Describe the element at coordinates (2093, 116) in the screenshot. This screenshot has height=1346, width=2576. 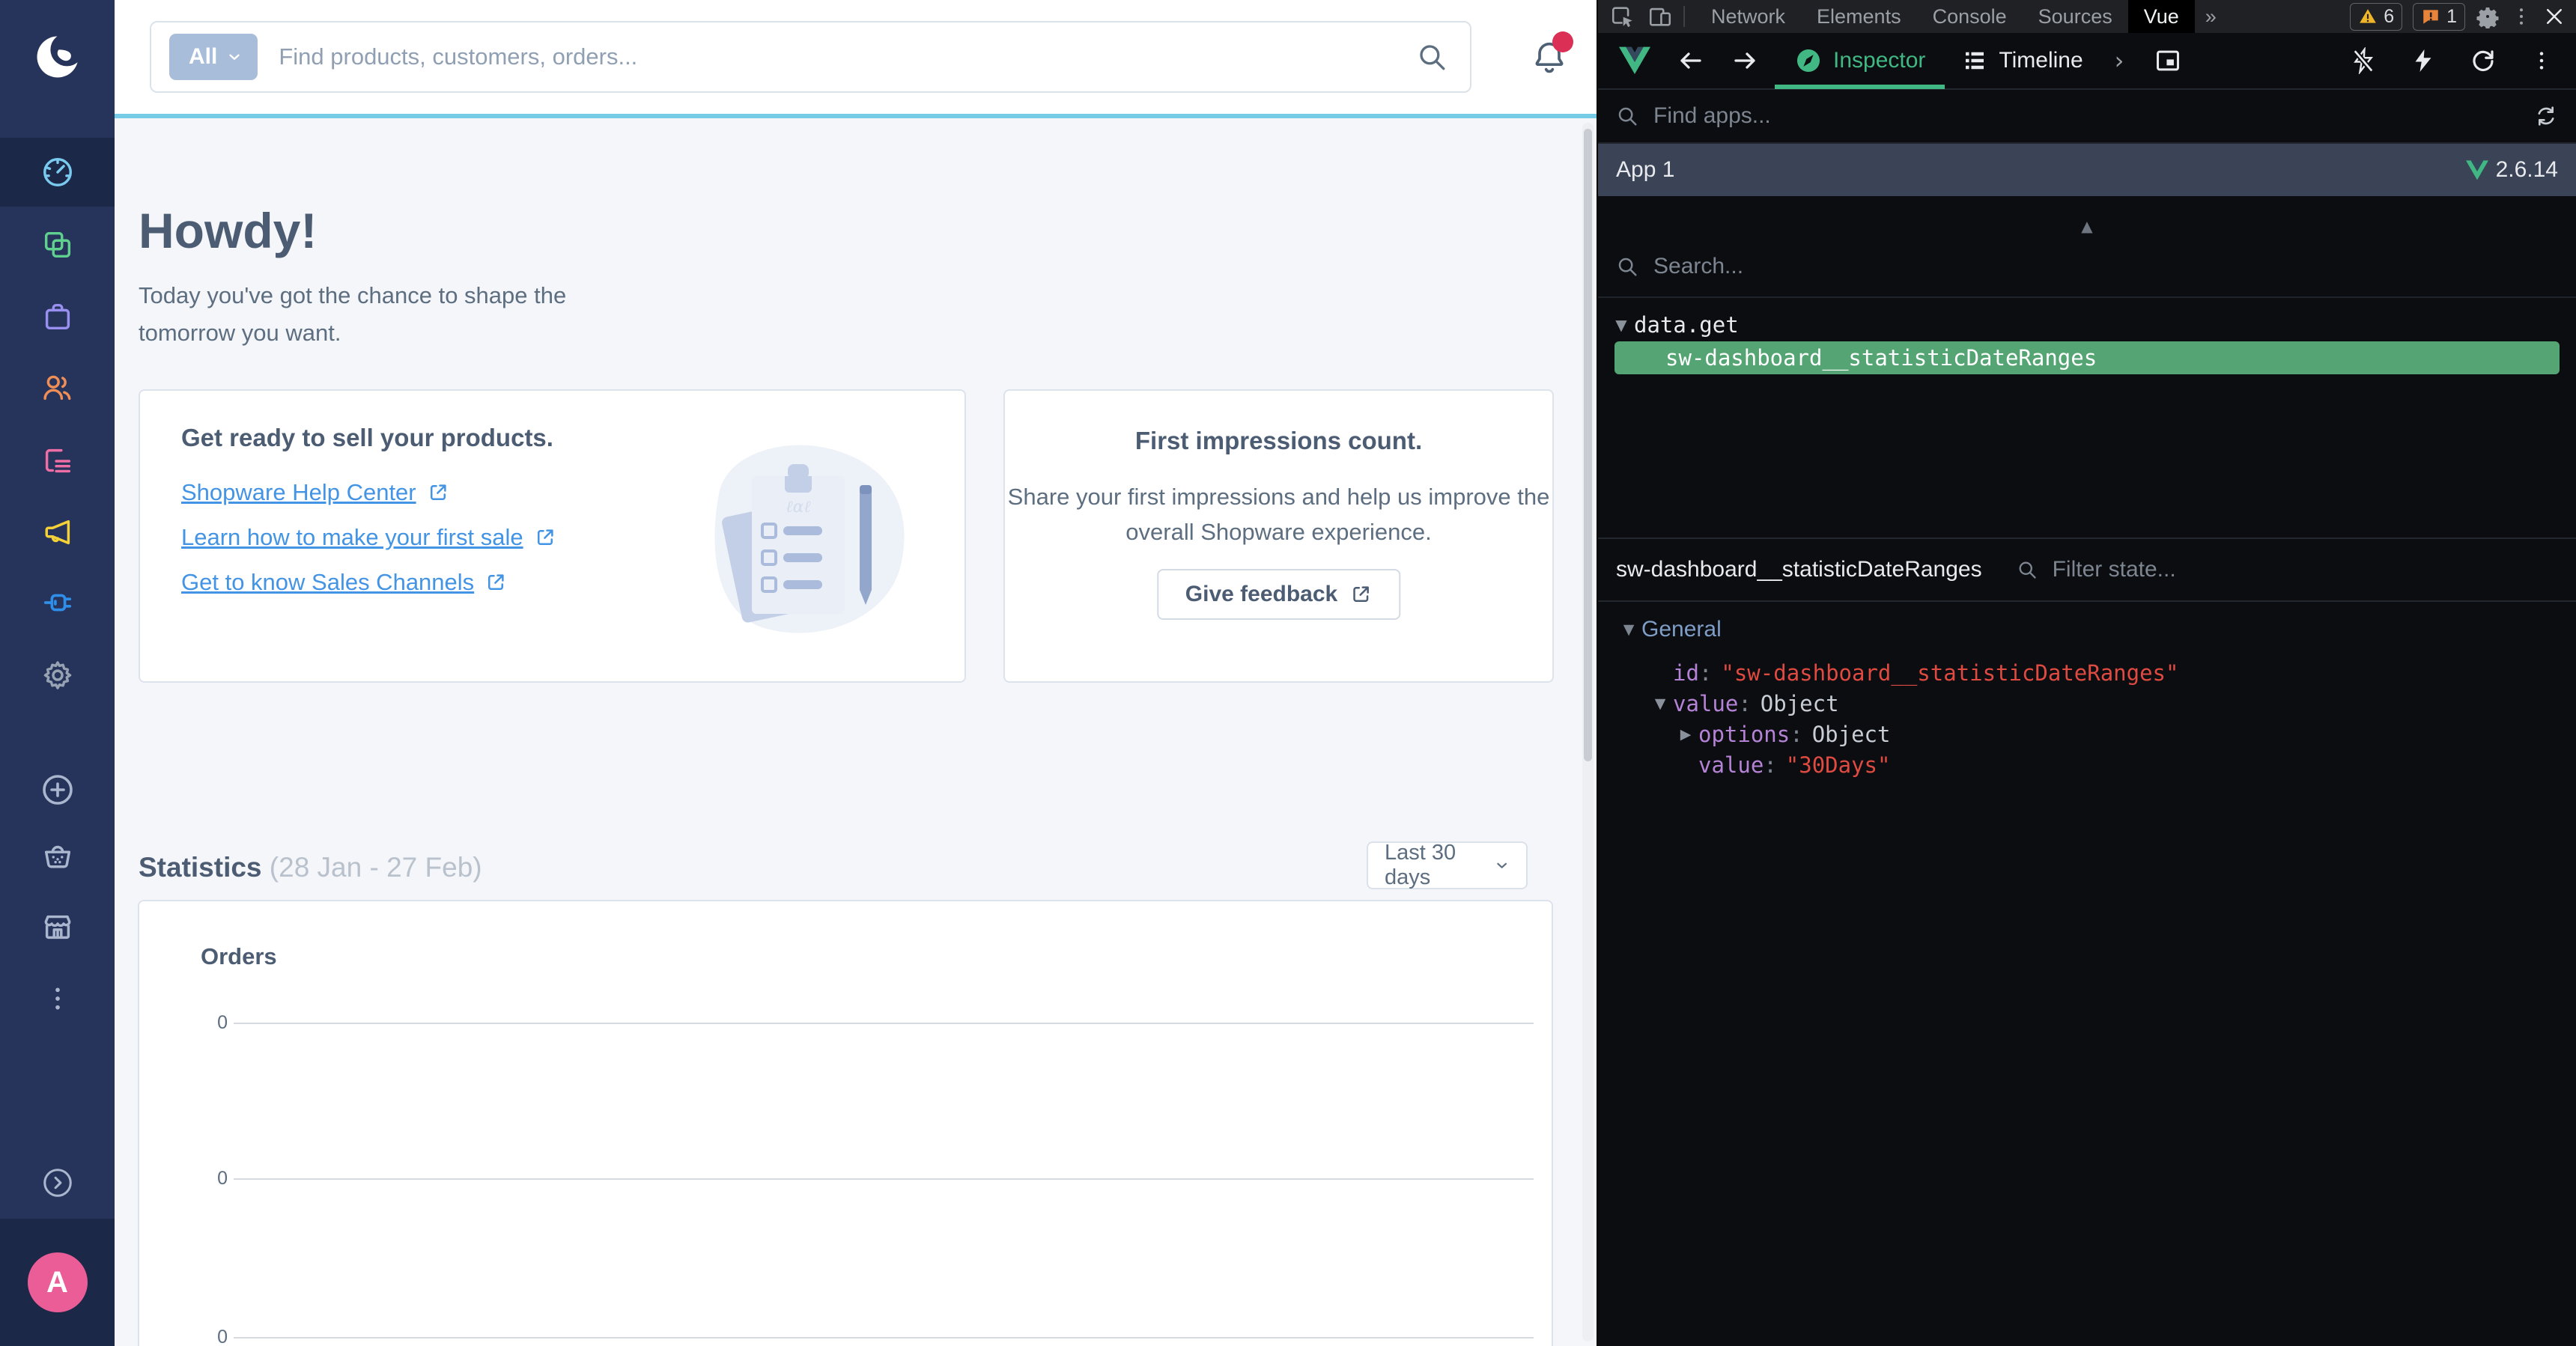
I see `find-apps-input` at that location.